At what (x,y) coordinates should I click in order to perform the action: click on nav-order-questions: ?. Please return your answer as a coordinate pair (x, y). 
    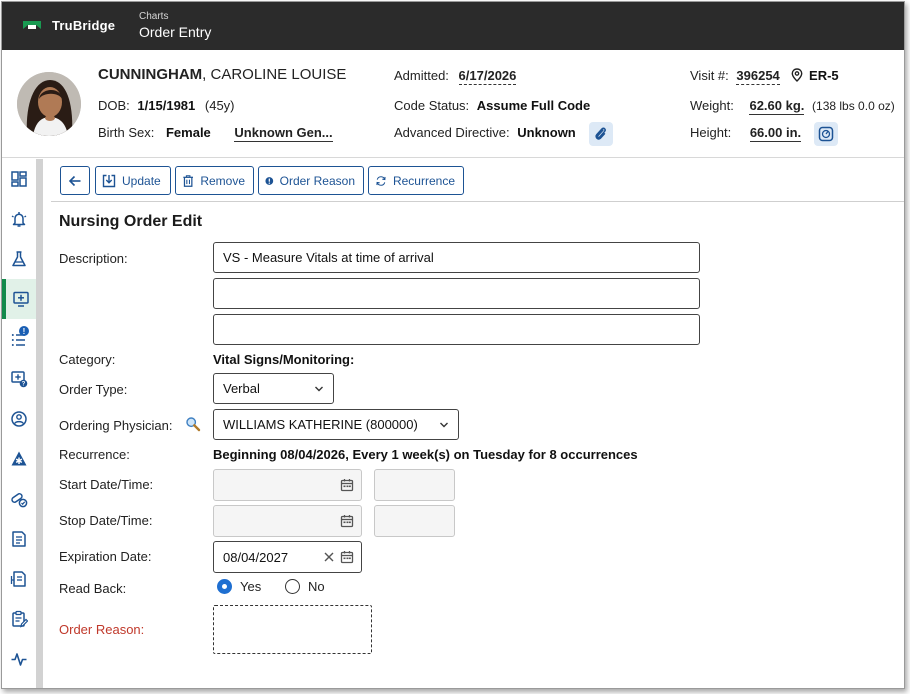
    Looking at the image, I should click on (19, 379).